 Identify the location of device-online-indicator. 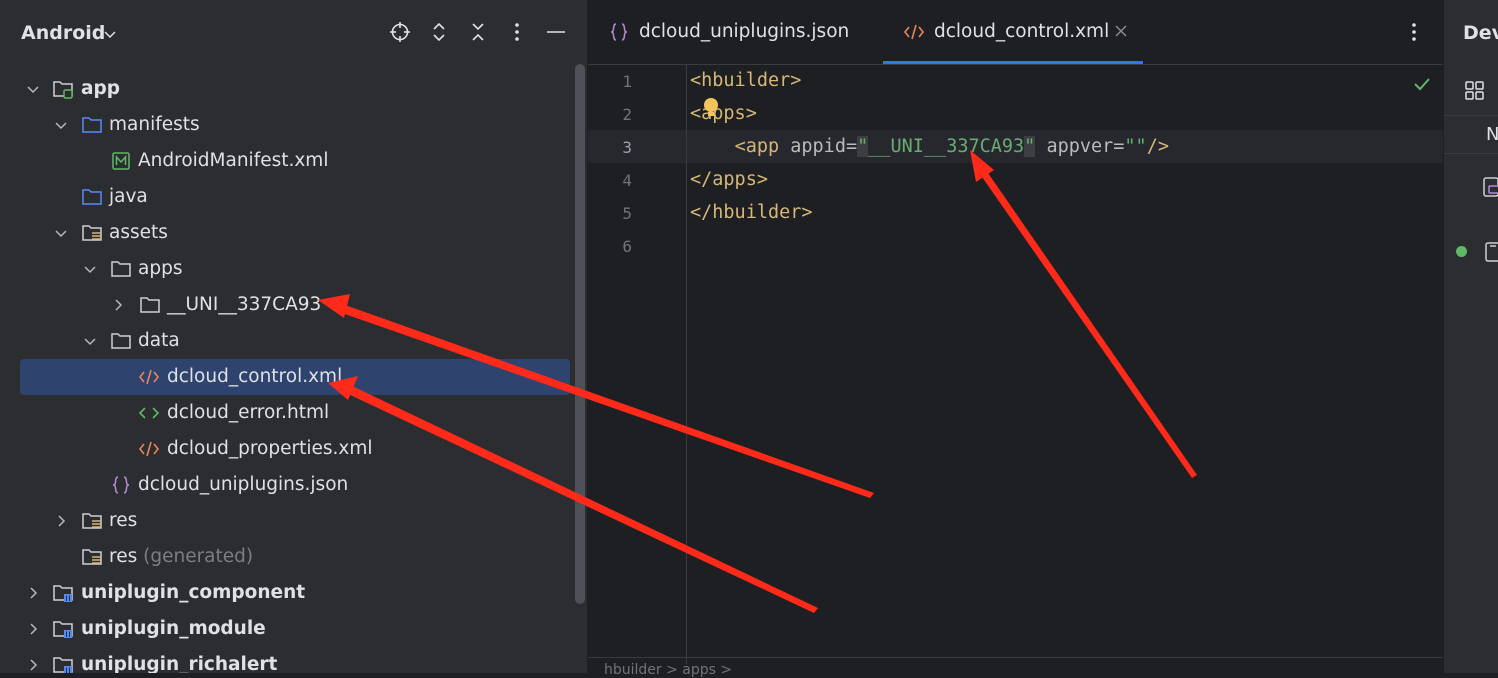
(1461, 251).